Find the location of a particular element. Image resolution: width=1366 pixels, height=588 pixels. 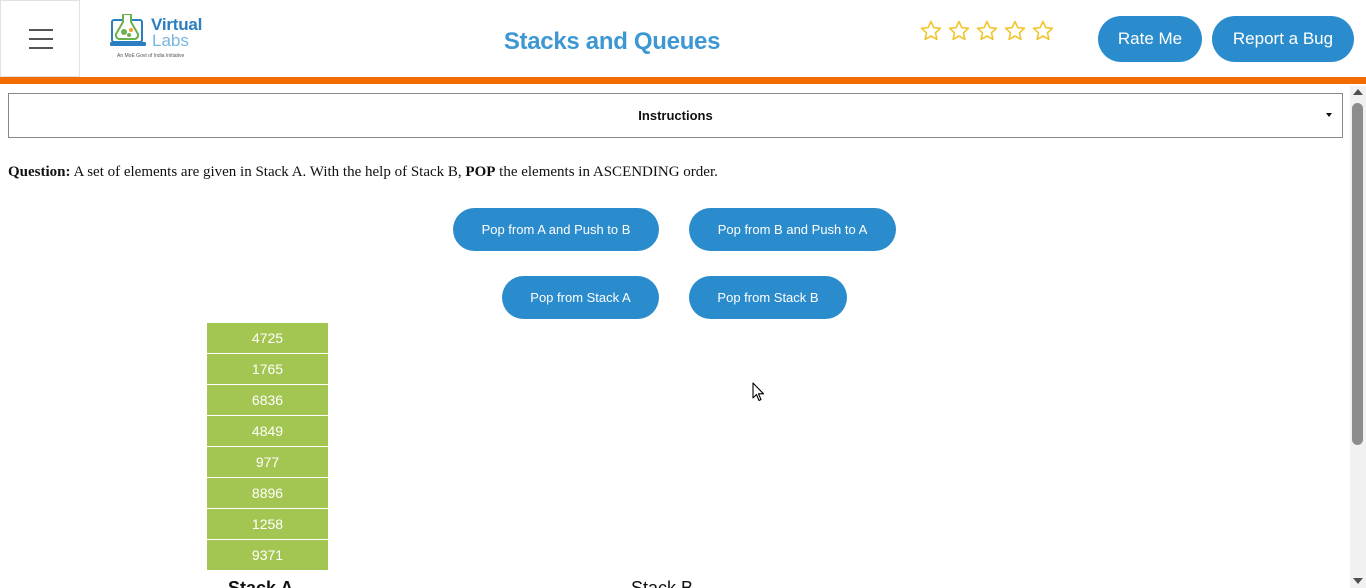

stack-a-item: 6836 is located at coordinates (267, 400).